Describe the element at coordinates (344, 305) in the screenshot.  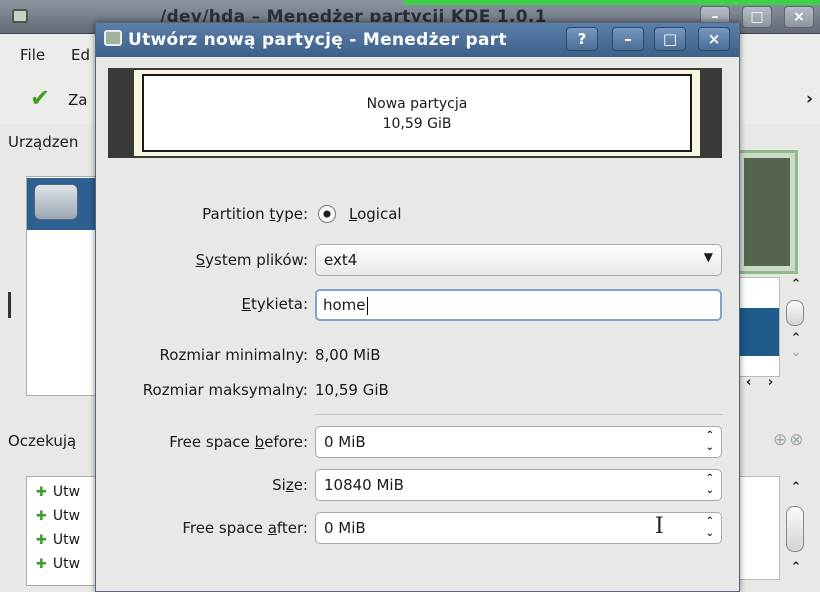
I see `label-input-value: home` at that location.